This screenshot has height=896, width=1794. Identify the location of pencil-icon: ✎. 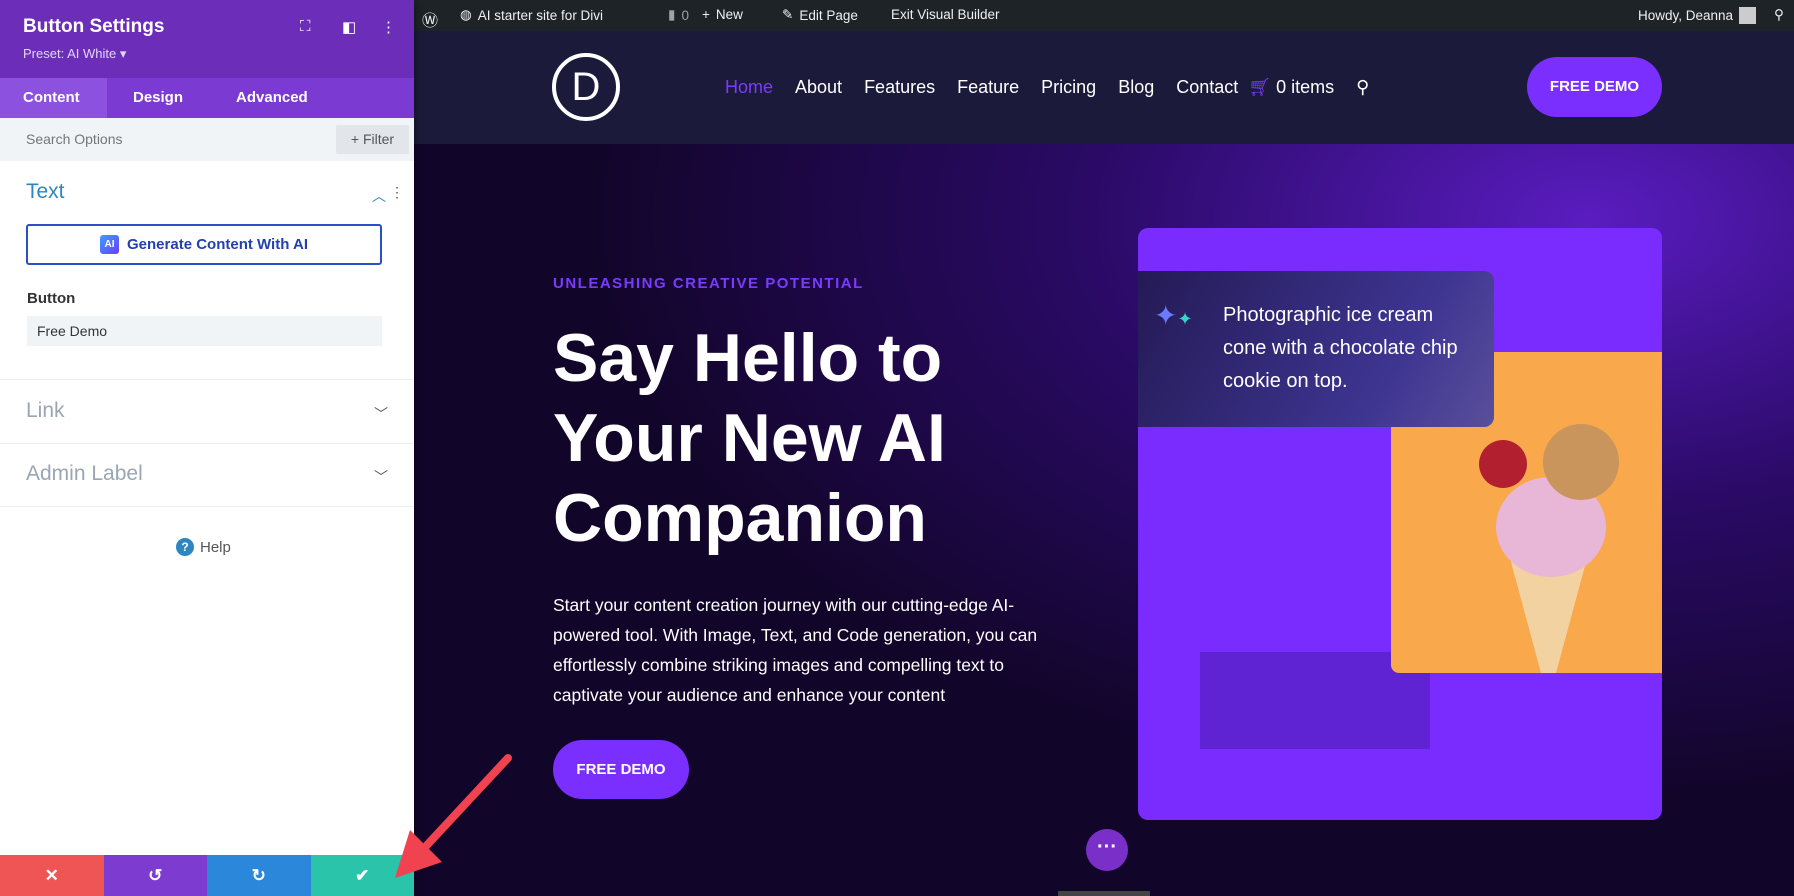
(788, 14).